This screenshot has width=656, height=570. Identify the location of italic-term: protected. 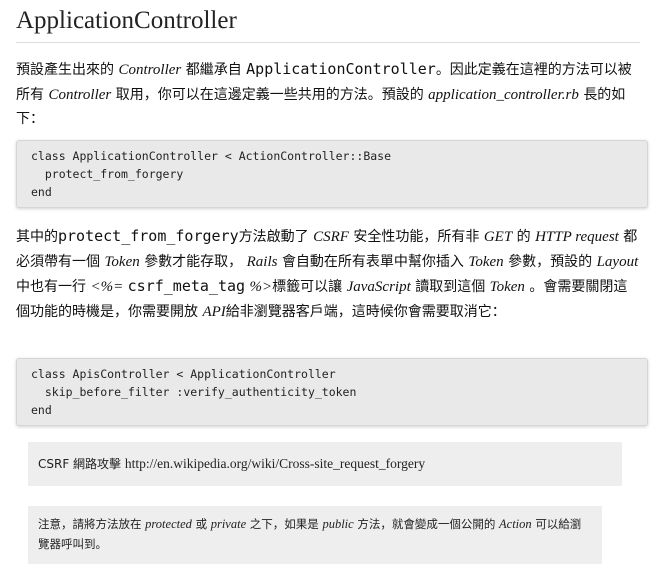
(168, 524).